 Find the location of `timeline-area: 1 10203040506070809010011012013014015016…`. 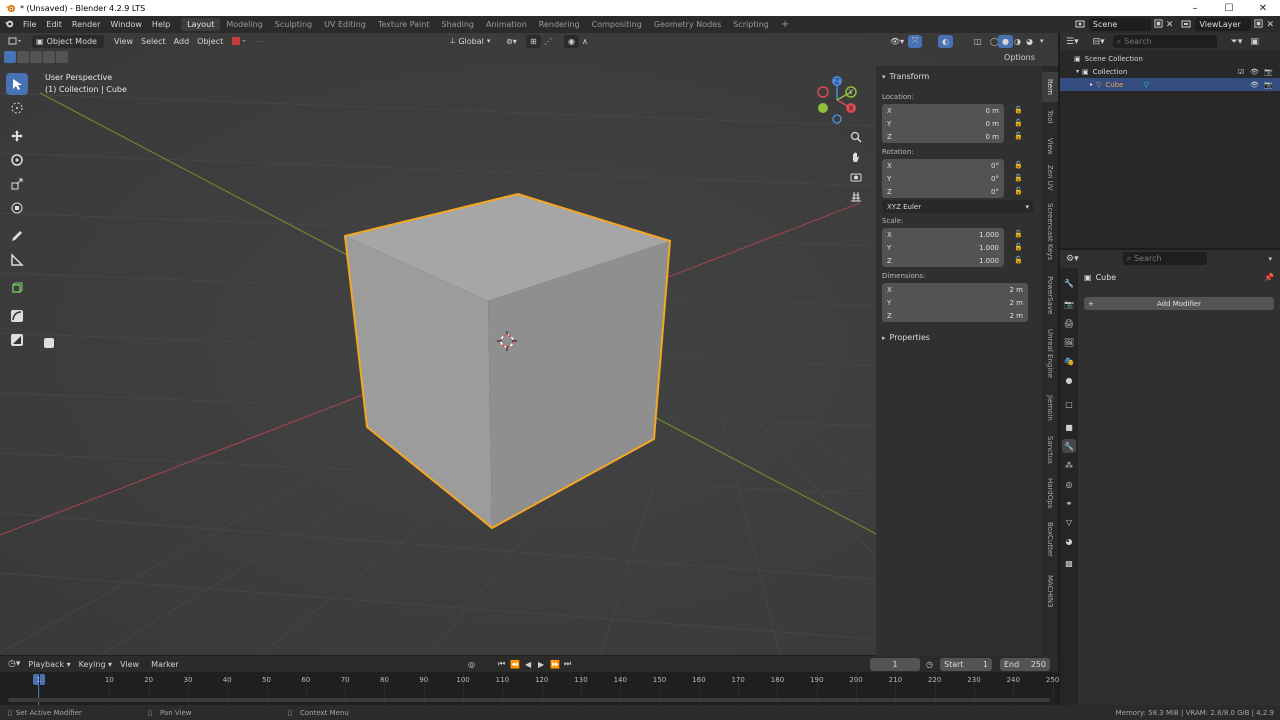

timeline-area: 1 10203040506070809010011012013014015016… is located at coordinates (529, 688).